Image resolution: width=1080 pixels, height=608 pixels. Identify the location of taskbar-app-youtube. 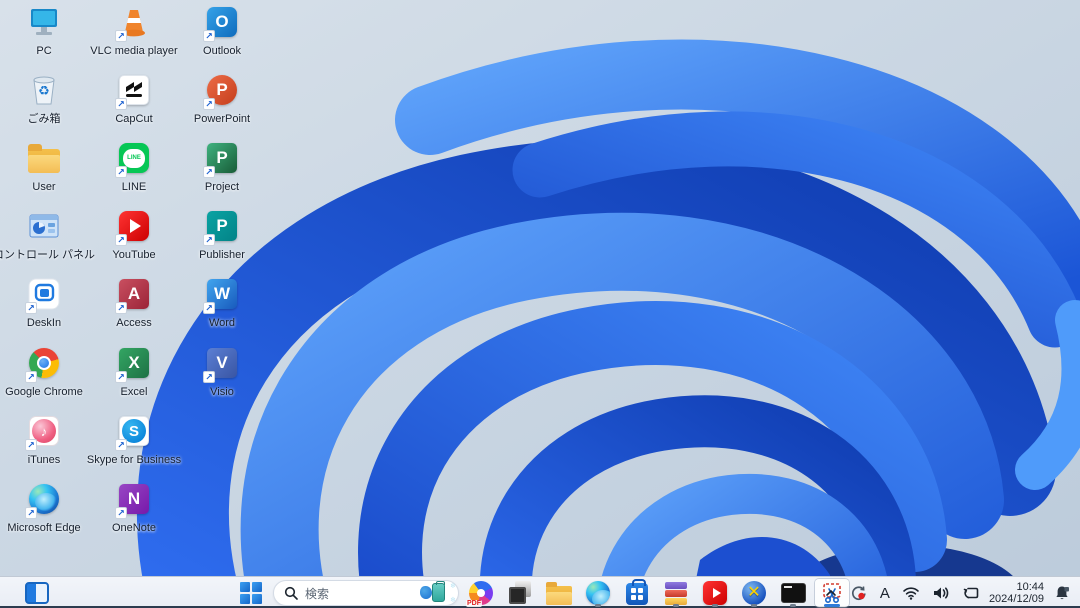
(715, 593).